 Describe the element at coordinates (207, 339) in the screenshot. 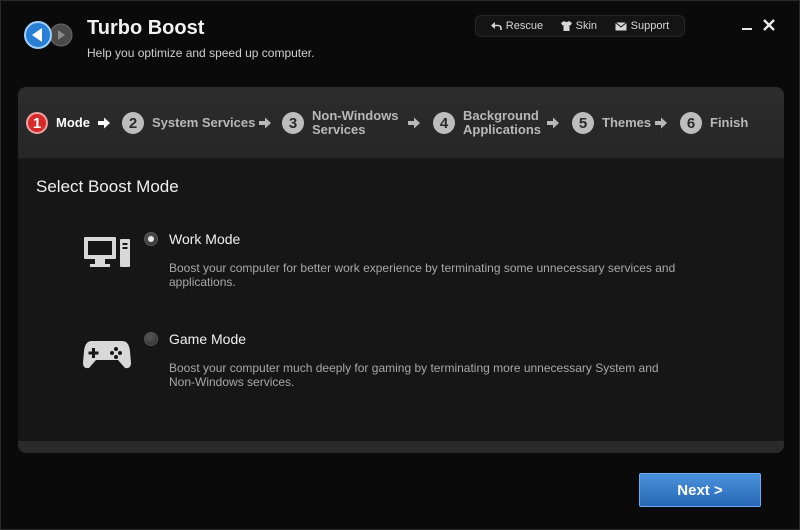

I see `game-mode-label: Game Mode` at that location.